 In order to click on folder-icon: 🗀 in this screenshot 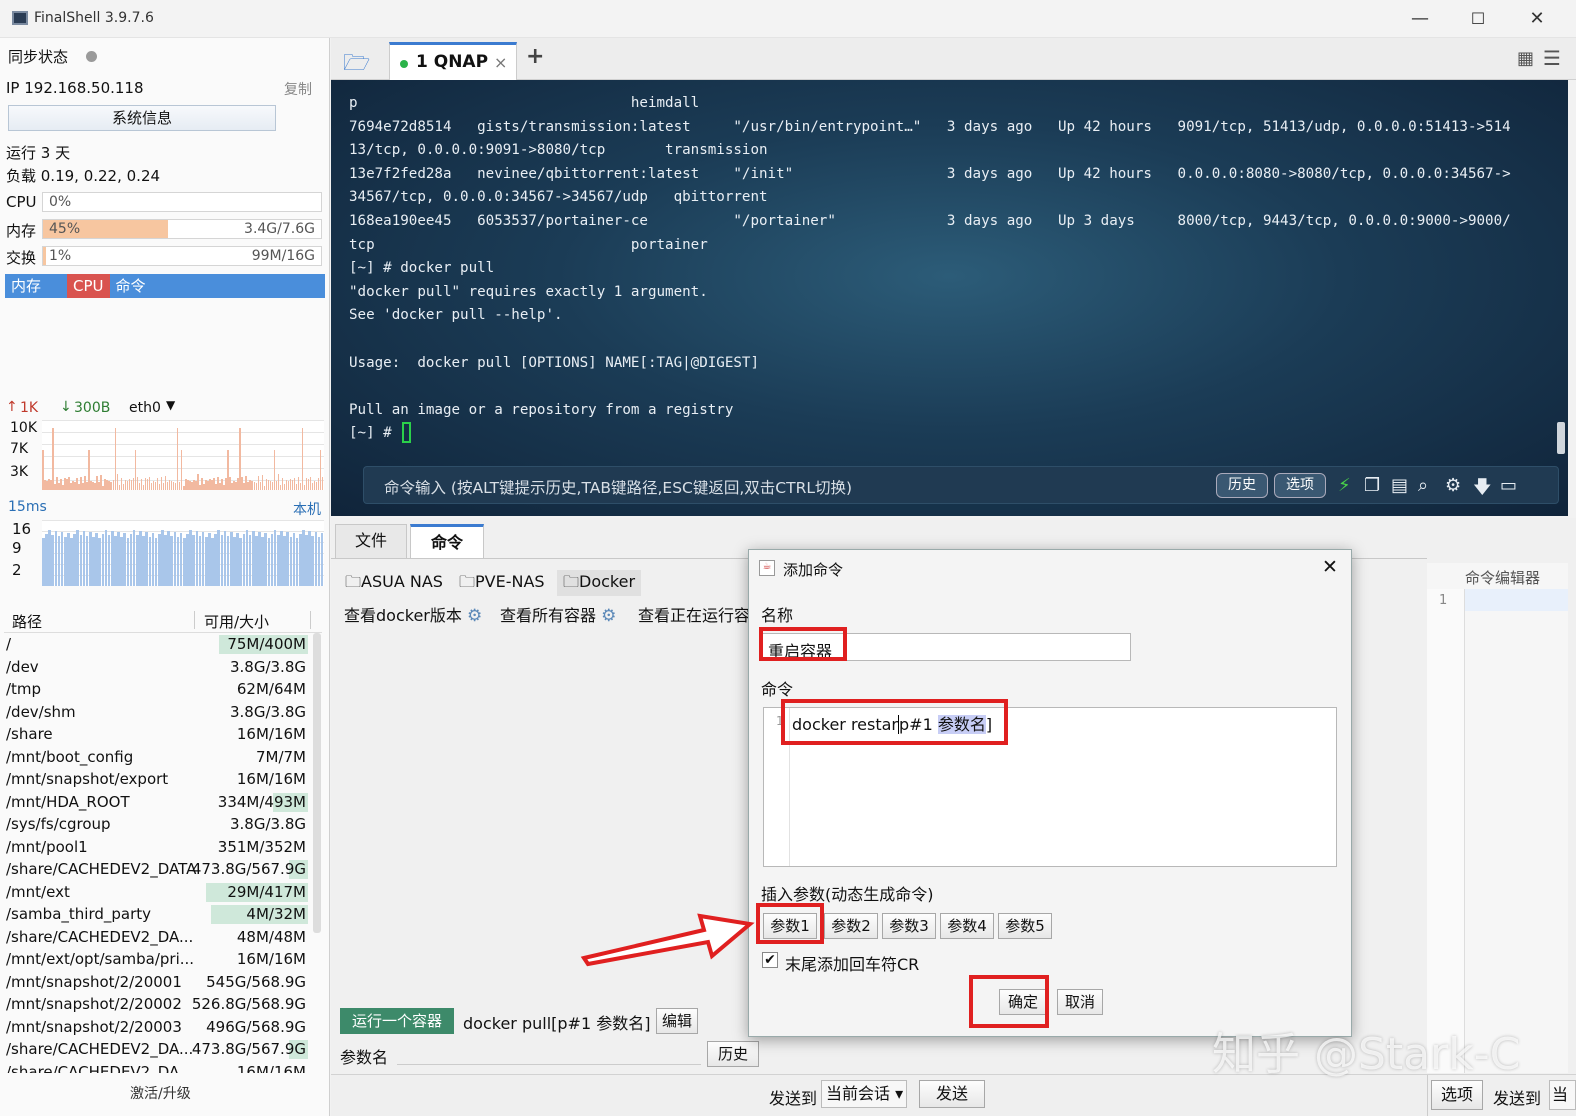, I will do `click(571, 581)`.